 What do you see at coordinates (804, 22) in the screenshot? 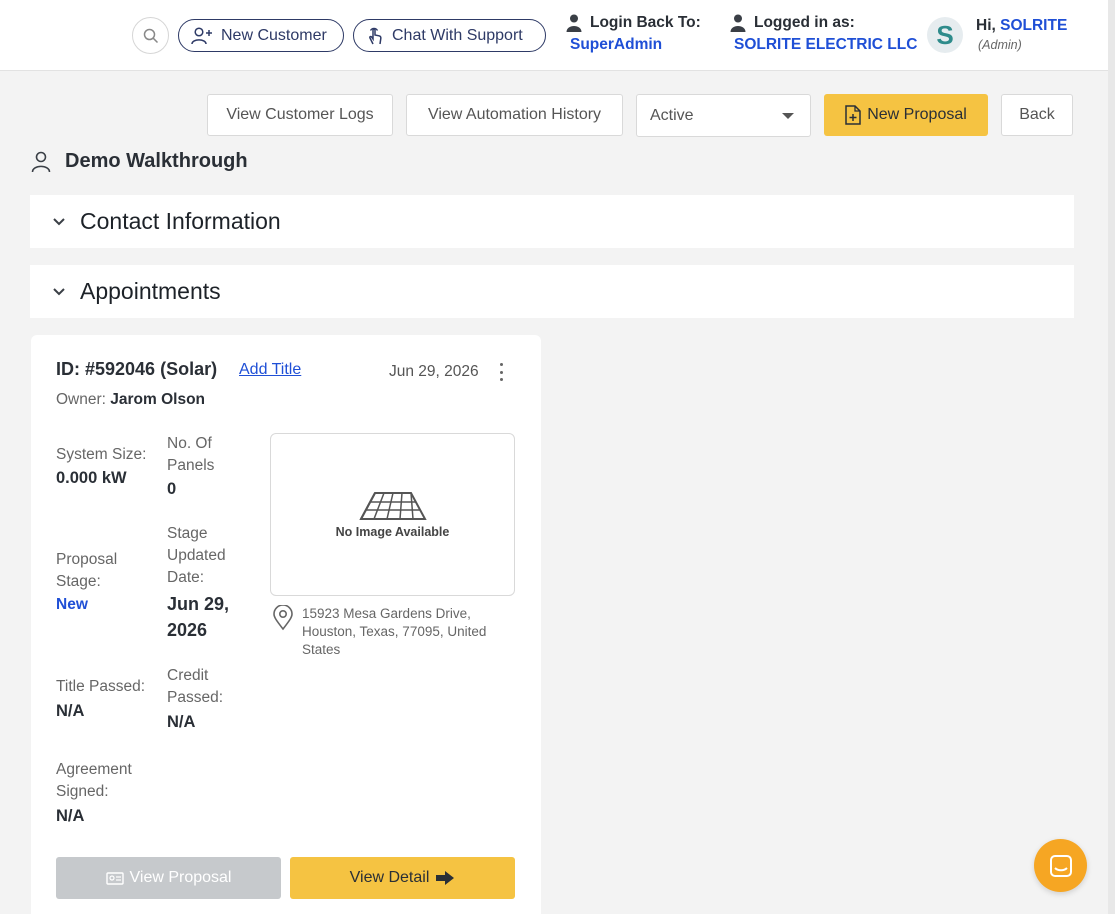
I see `logged-in-label: Logged in as:` at bounding box center [804, 22].